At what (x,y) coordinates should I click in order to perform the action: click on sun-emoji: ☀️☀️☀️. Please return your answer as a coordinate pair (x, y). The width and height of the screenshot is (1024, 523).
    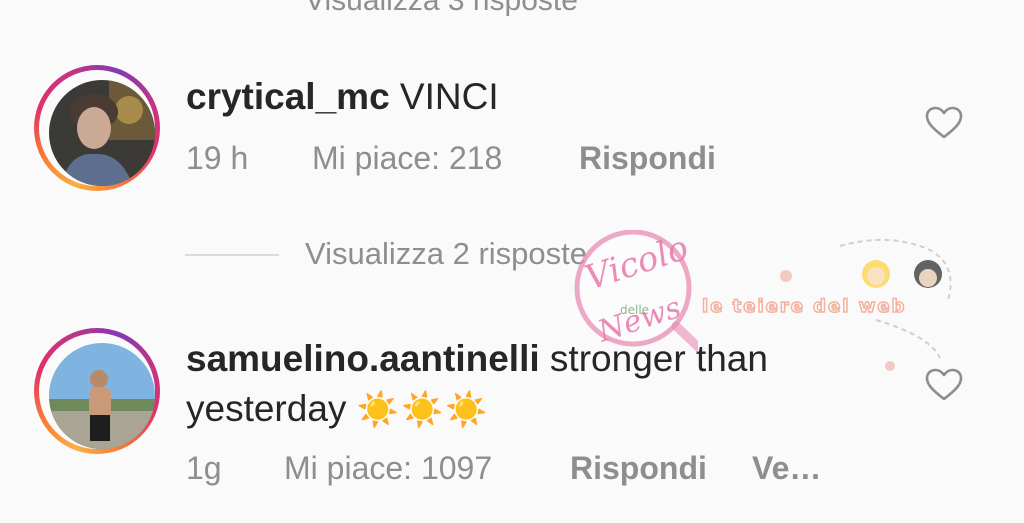
    Looking at the image, I should click on (423, 410).